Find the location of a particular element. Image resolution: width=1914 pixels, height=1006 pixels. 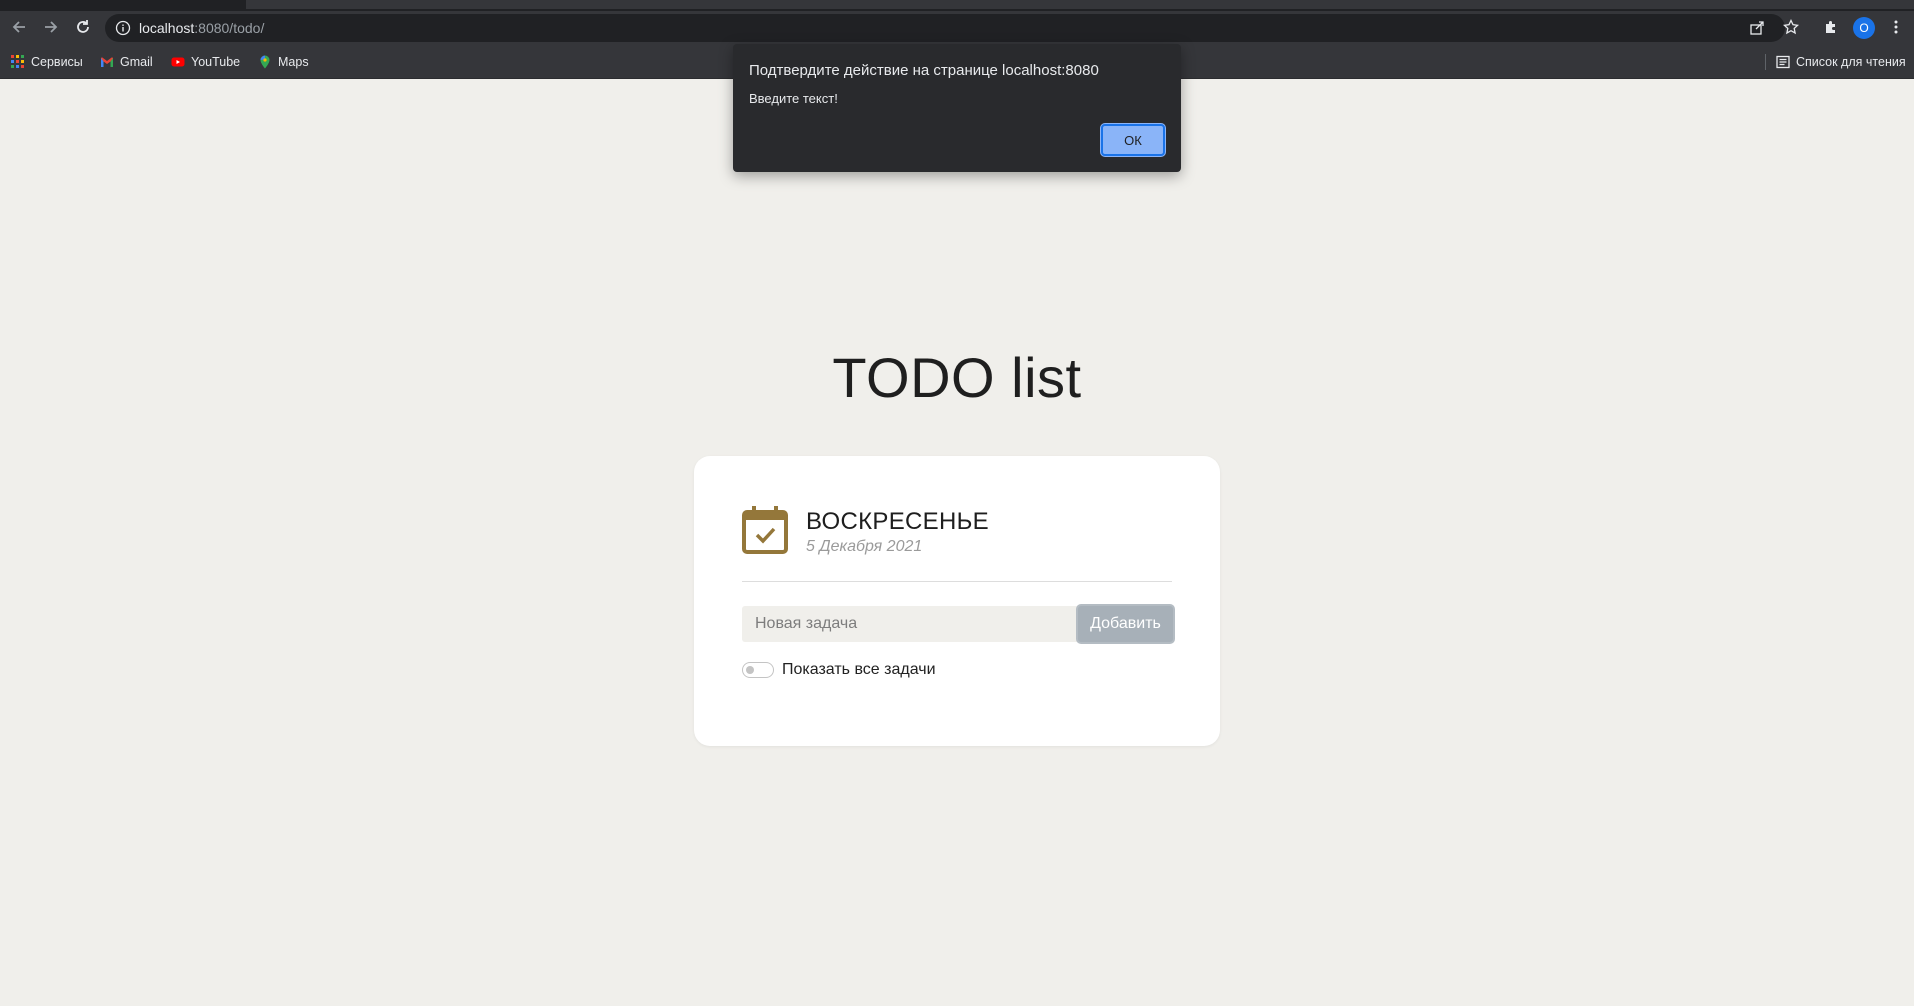

menu-button is located at coordinates (1896, 27).